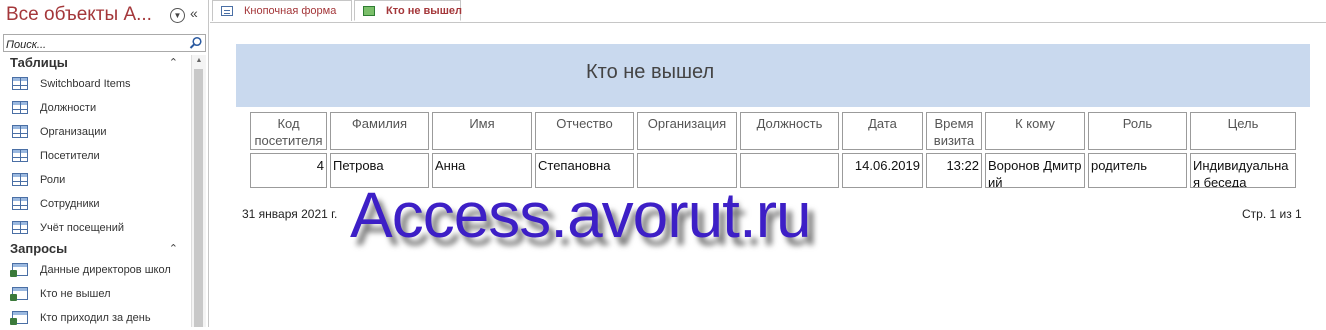  Describe the element at coordinates (288, 131) in the screenshot. I see `column-header-code: Код посетителя` at that location.